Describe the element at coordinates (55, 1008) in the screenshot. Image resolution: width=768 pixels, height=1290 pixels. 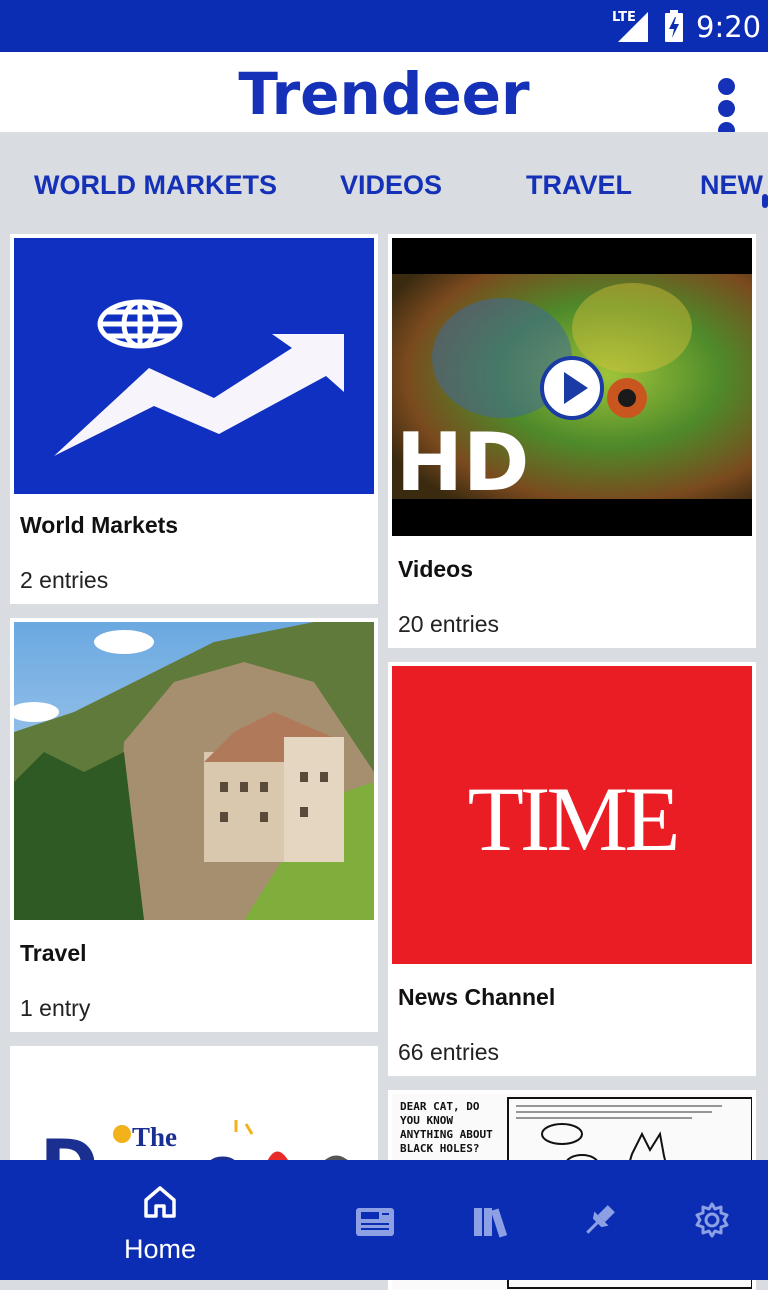
I see `card-entry-count: 1 entry` at that location.